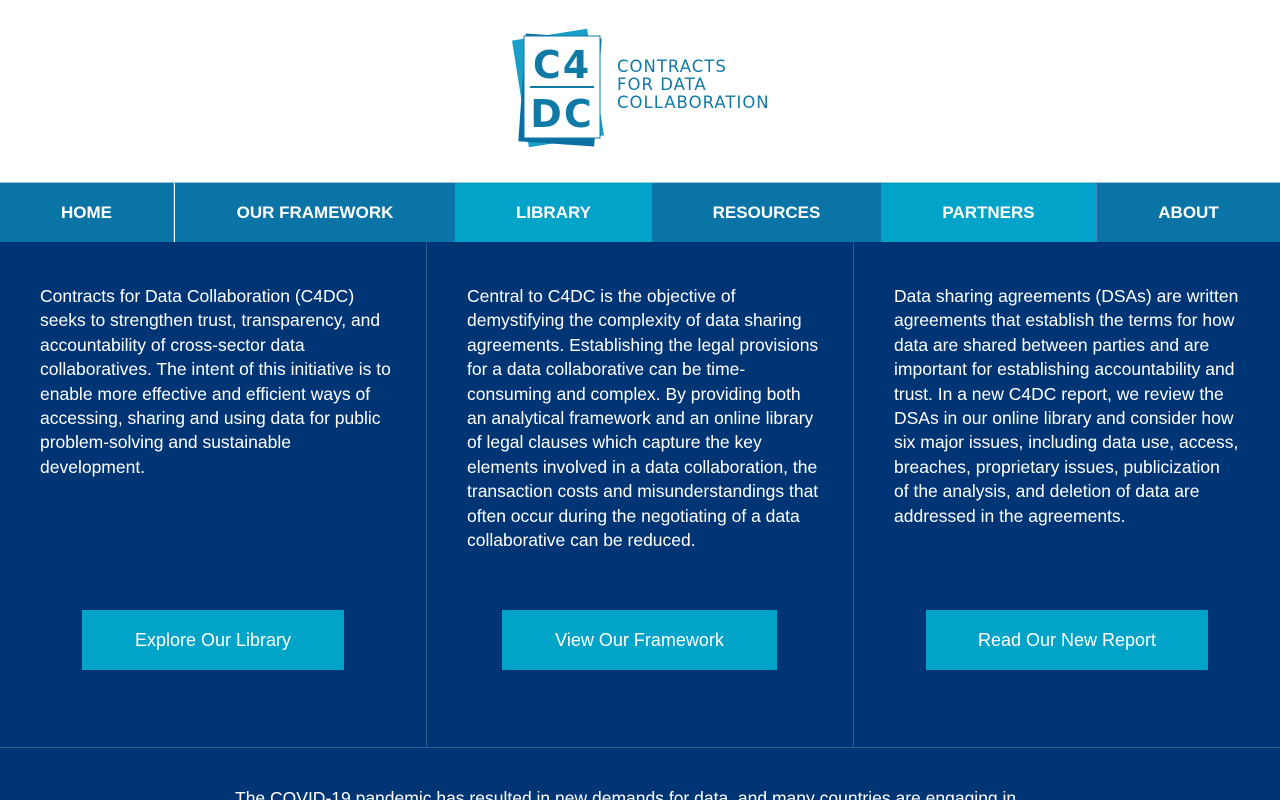 This screenshot has width=1280, height=809. I want to click on c4dc-logo-mark: C4 DC, so click(558, 88).